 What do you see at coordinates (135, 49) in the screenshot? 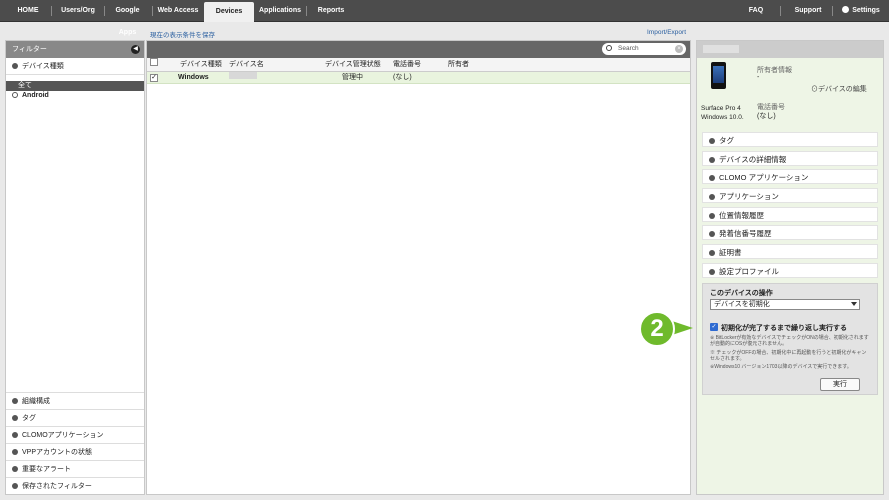
I see `collapse-icon: ◀` at bounding box center [135, 49].